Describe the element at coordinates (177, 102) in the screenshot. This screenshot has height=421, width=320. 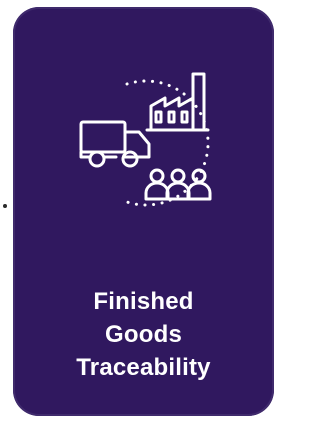
I see `factory-icon` at that location.